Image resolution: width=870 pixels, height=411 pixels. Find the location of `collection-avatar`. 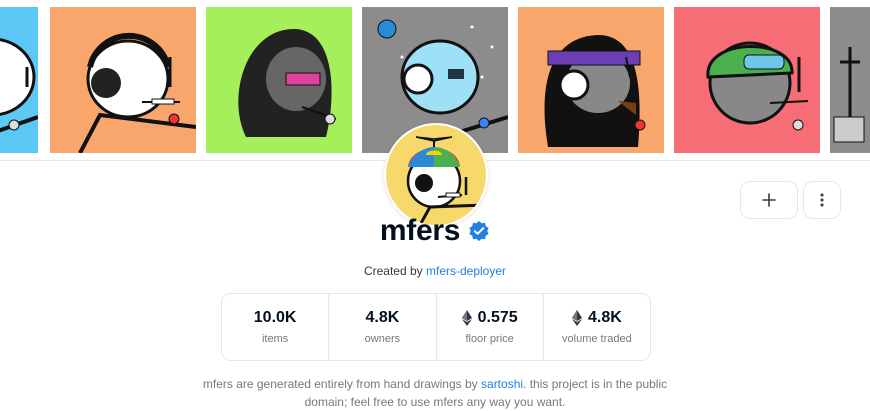

collection-avatar is located at coordinates (436, 175).